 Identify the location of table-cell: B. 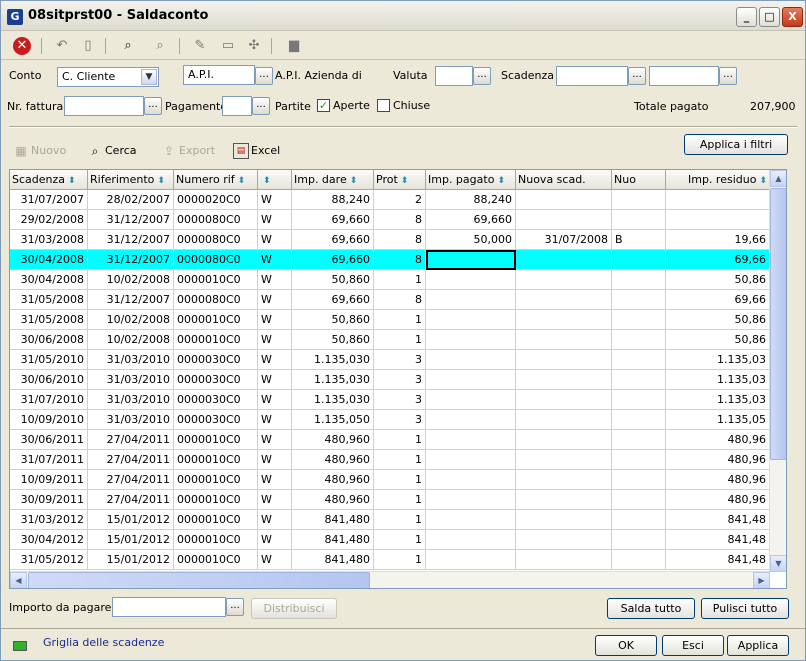
(639, 240).